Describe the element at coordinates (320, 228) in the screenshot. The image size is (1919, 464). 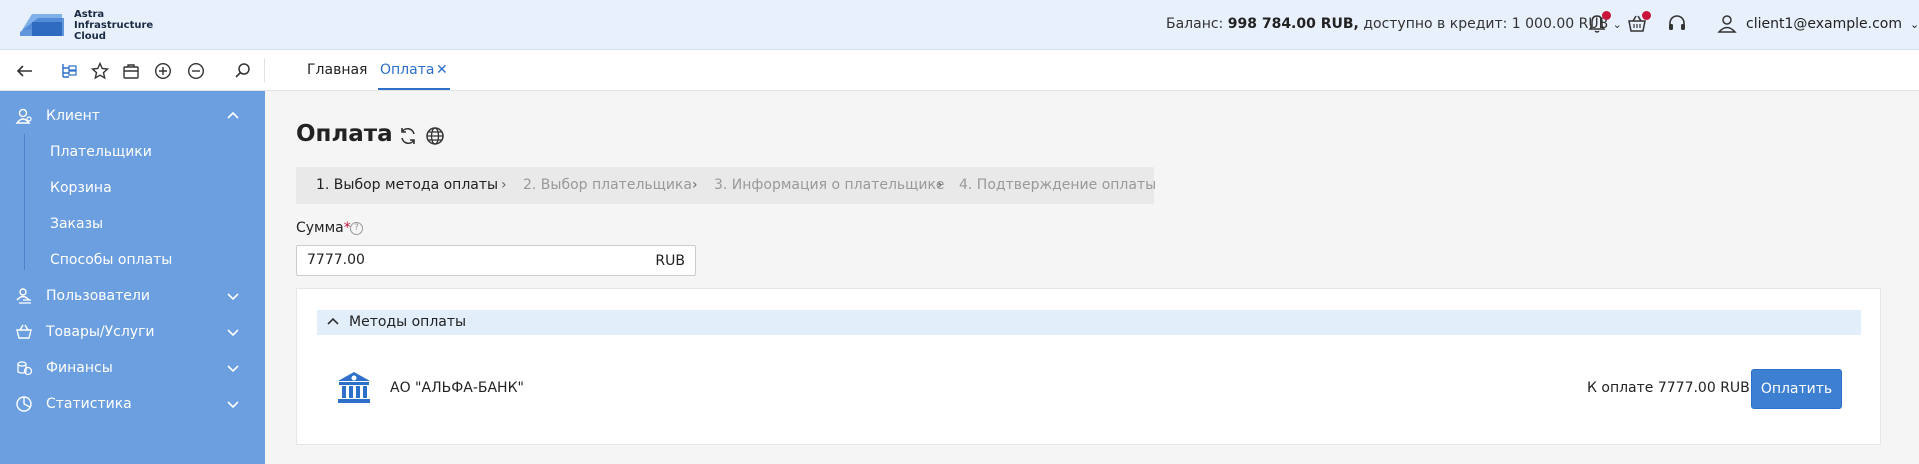
I see `sum-label-text: Сумма` at that location.